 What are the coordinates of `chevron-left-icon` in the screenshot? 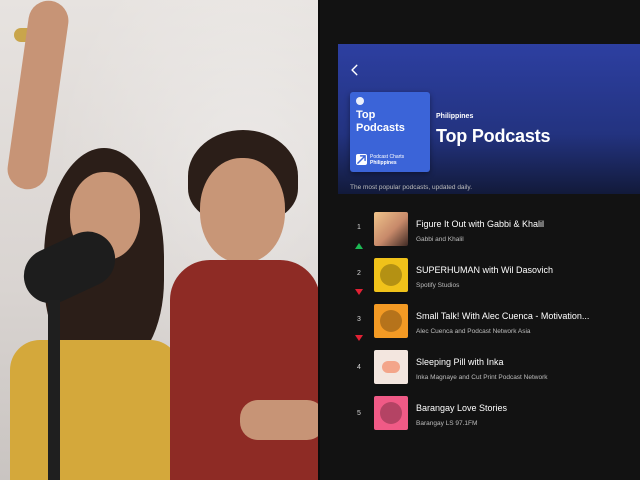 It's located at (355, 71).